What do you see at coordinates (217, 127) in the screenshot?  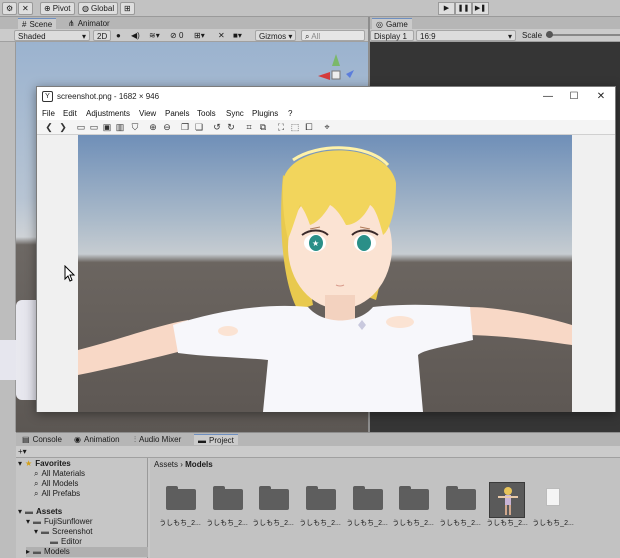 I see `rotate-left-button: ↺` at bounding box center [217, 127].